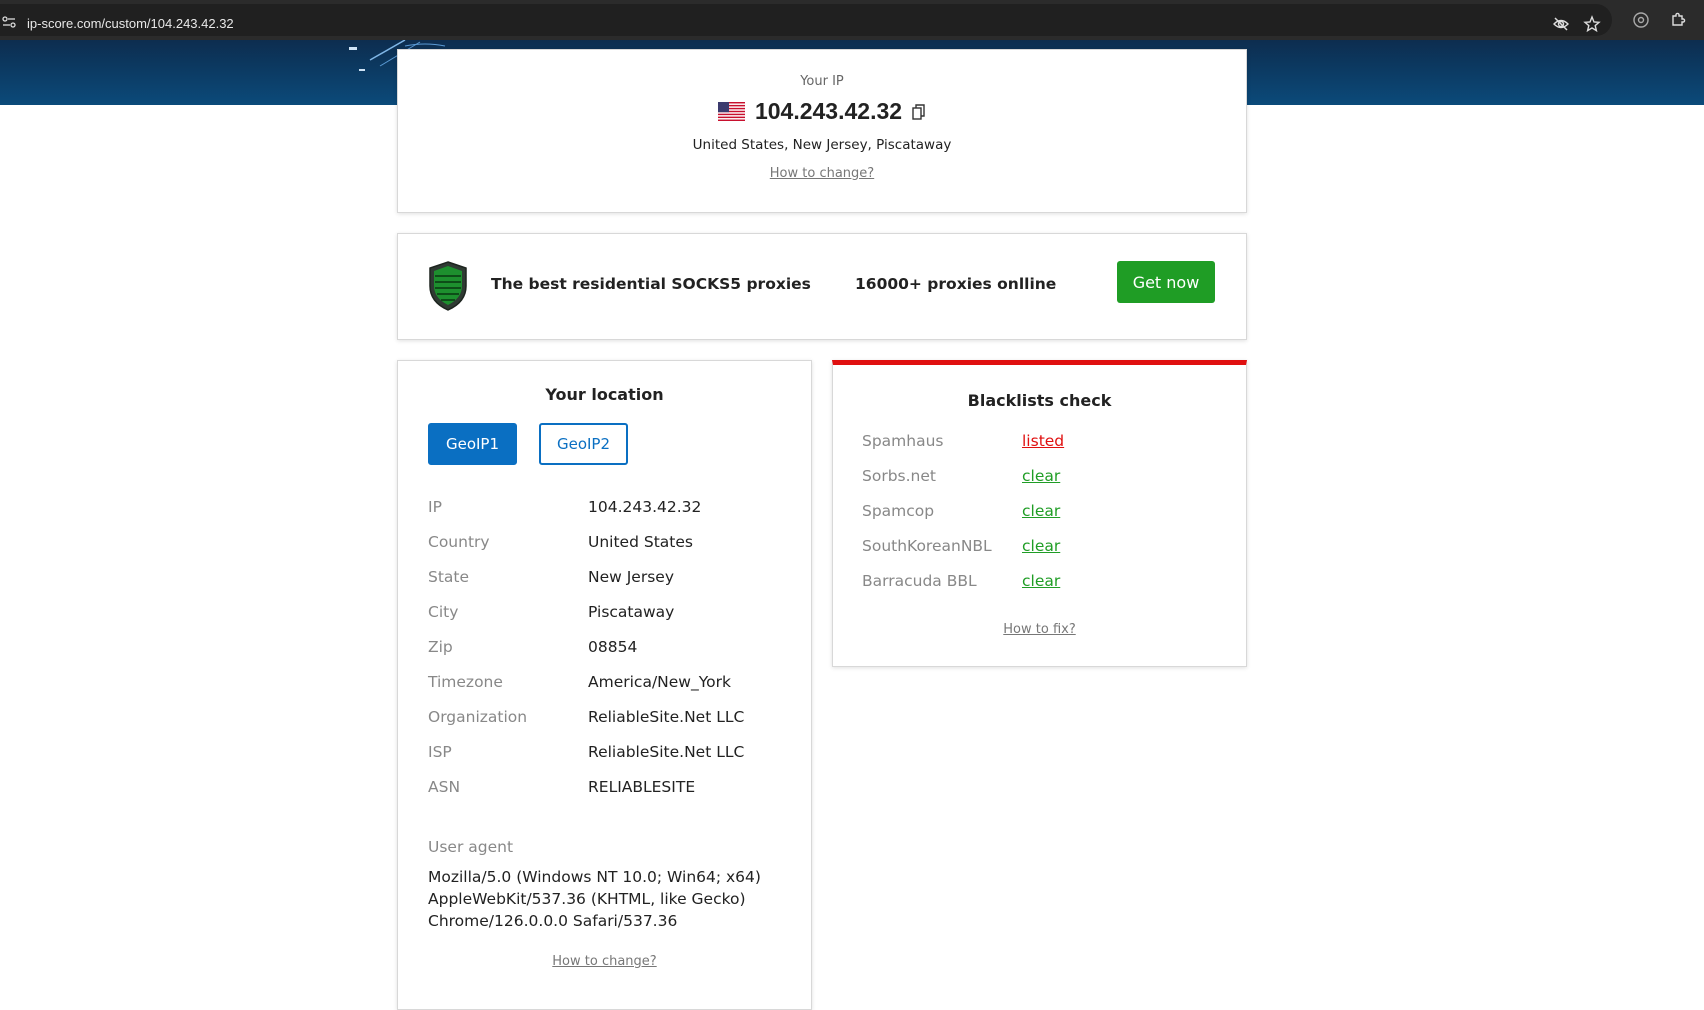 The height and width of the screenshot is (1010, 1704). Describe the element at coordinates (440, 752) in the screenshot. I see `location-label: ISP` at that location.